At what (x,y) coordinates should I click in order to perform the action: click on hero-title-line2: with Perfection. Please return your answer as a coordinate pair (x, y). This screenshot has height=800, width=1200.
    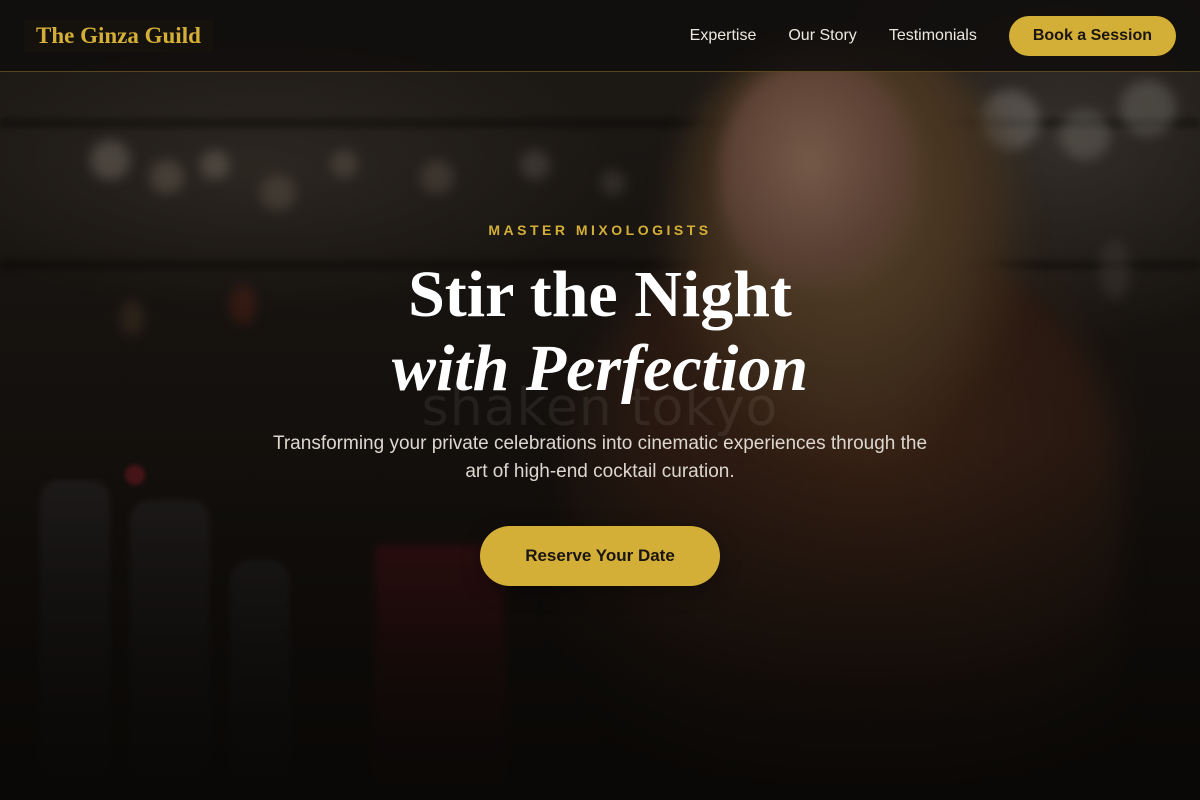
    Looking at the image, I should click on (600, 368).